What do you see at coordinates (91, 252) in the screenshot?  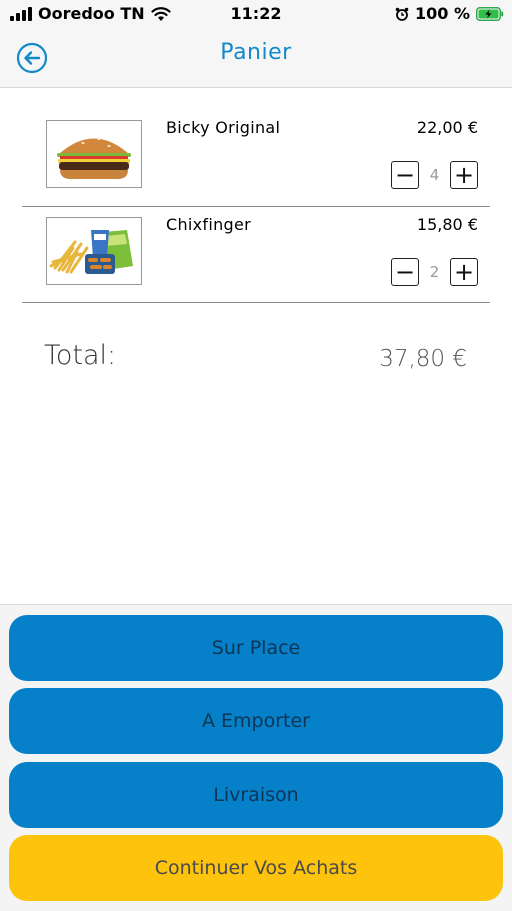 I see `fries-meal-image` at bounding box center [91, 252].